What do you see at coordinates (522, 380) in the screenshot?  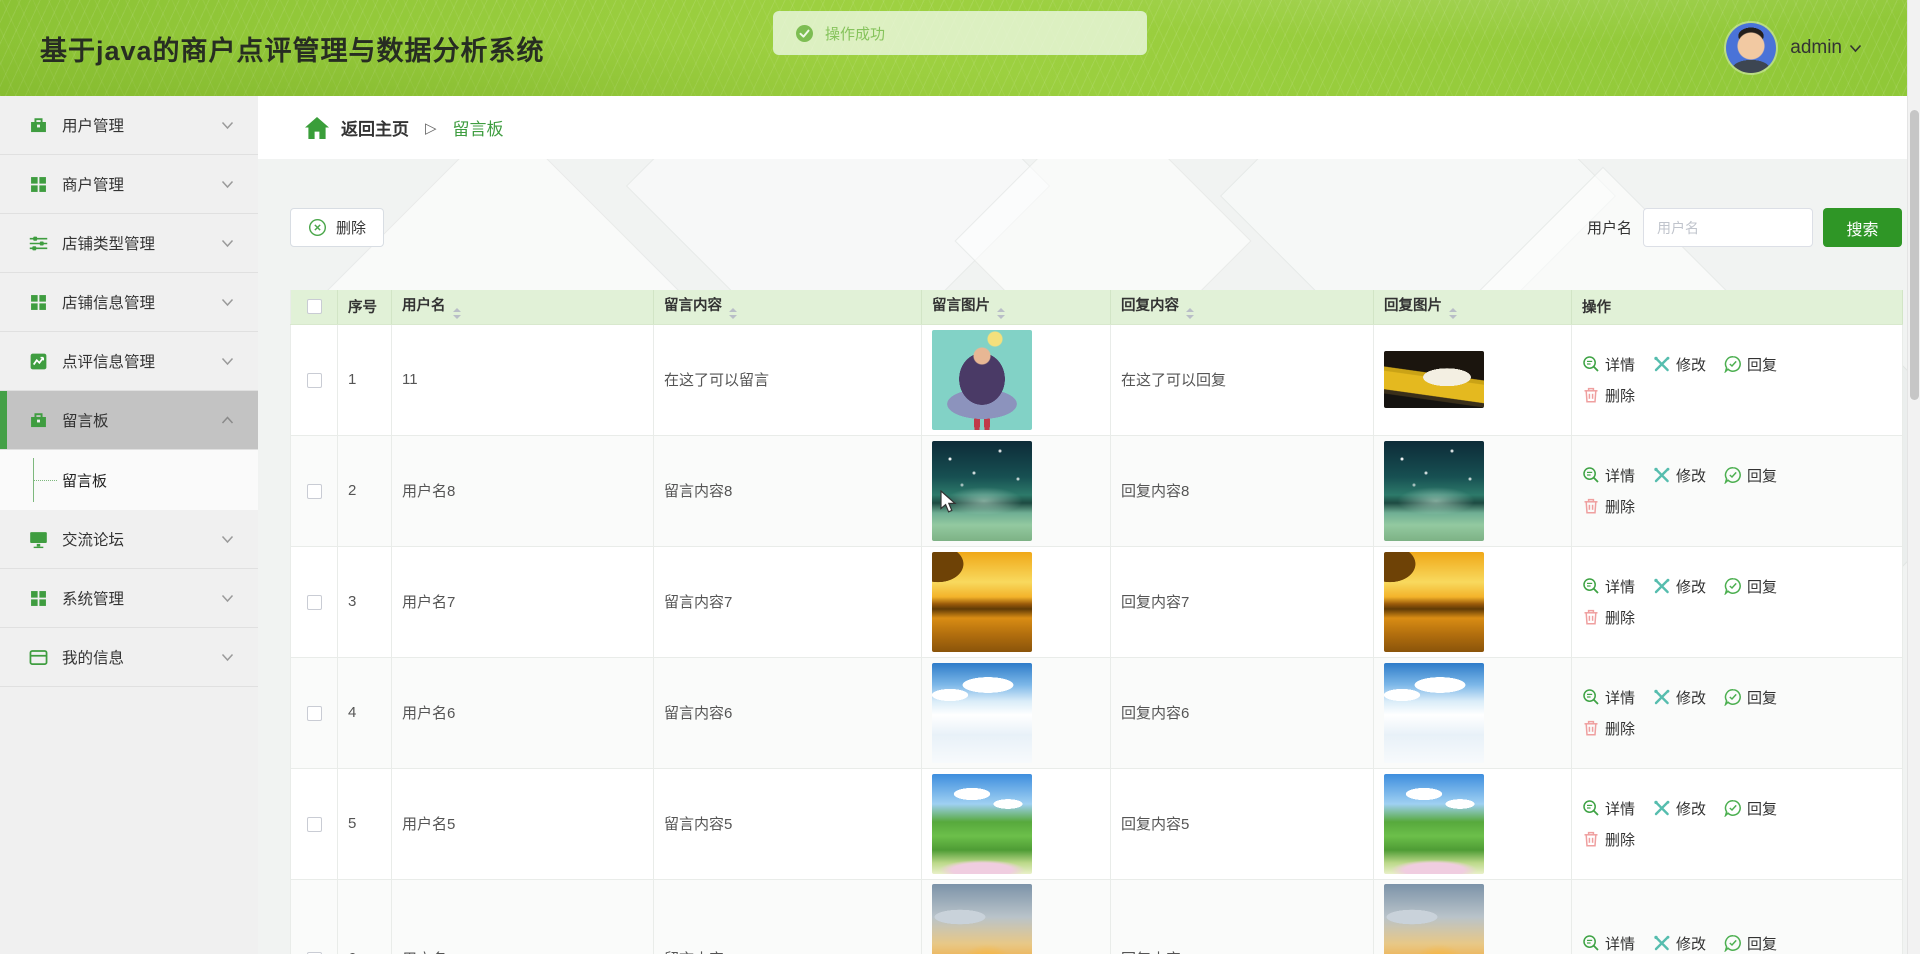 I see `username-cell: 11` at bounding box center [522, 380].